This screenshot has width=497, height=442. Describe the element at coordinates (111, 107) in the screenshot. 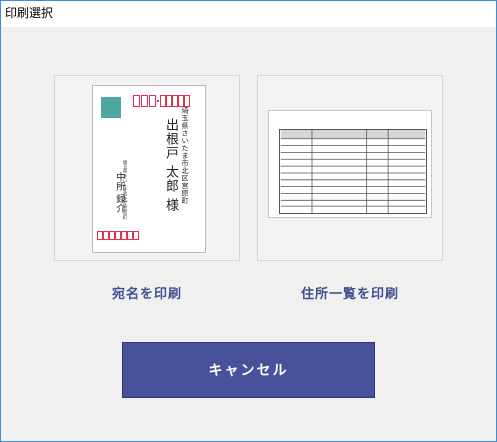

I see `stamp-icon` at that location.